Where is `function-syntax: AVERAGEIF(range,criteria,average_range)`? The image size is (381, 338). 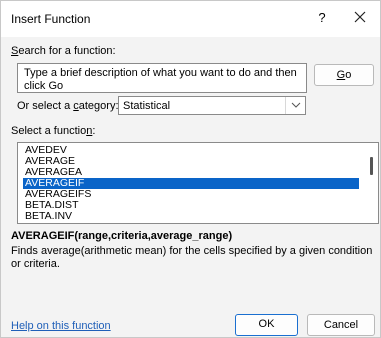
function-syntax: AVERAGEIF(range,criteria,average_range) is located at coordinates (122, 236).